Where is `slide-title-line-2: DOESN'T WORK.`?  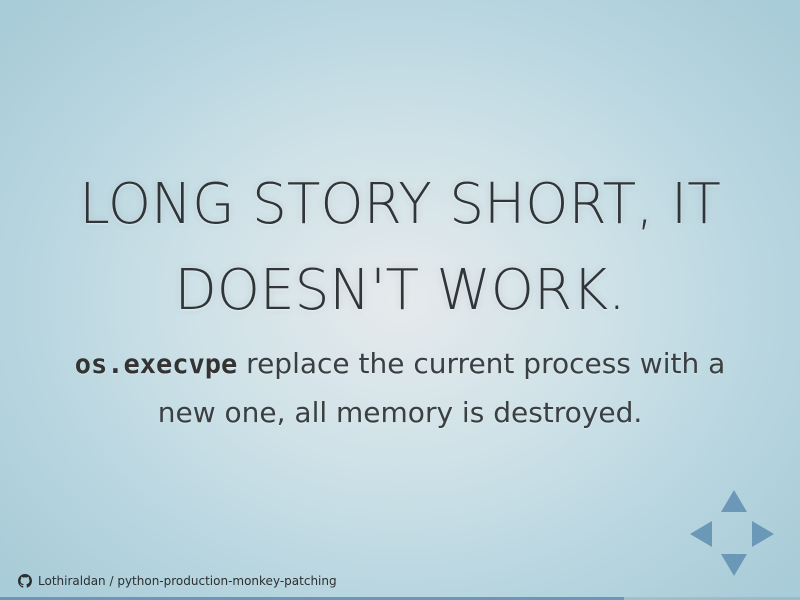
slide-title-line-2: DOESN'T WORK. is located at coordinates (400, 290).